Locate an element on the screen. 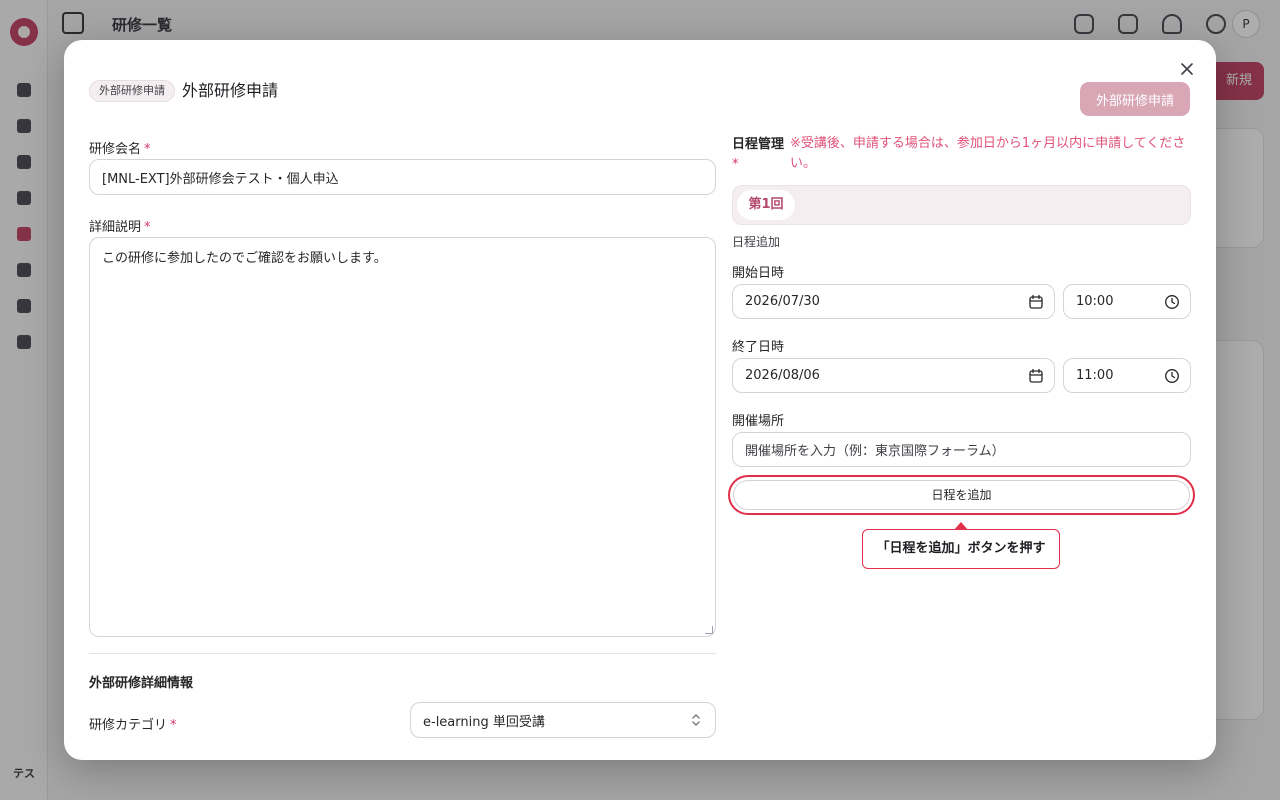 This screenshot has height=800, width=1280. add-schedule-highlight: 日程を追加 is located at coordinates (961, 495).